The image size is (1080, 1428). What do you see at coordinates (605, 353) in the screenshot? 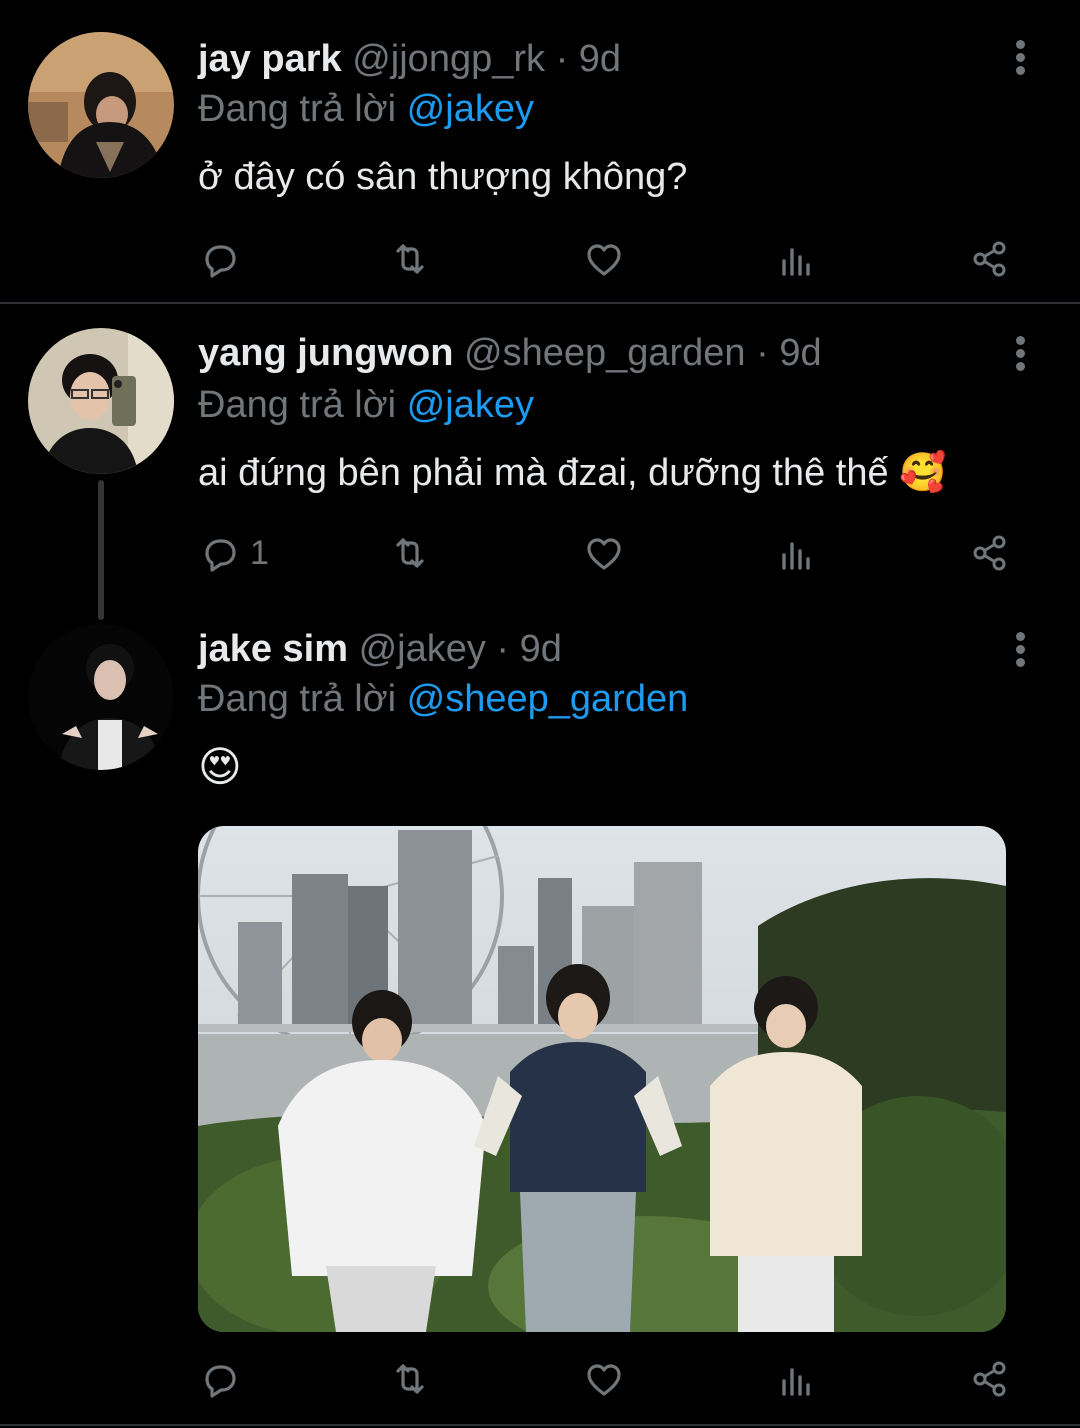
I see `username-handle: @sheep_garden` at bounding box center [605, 353].